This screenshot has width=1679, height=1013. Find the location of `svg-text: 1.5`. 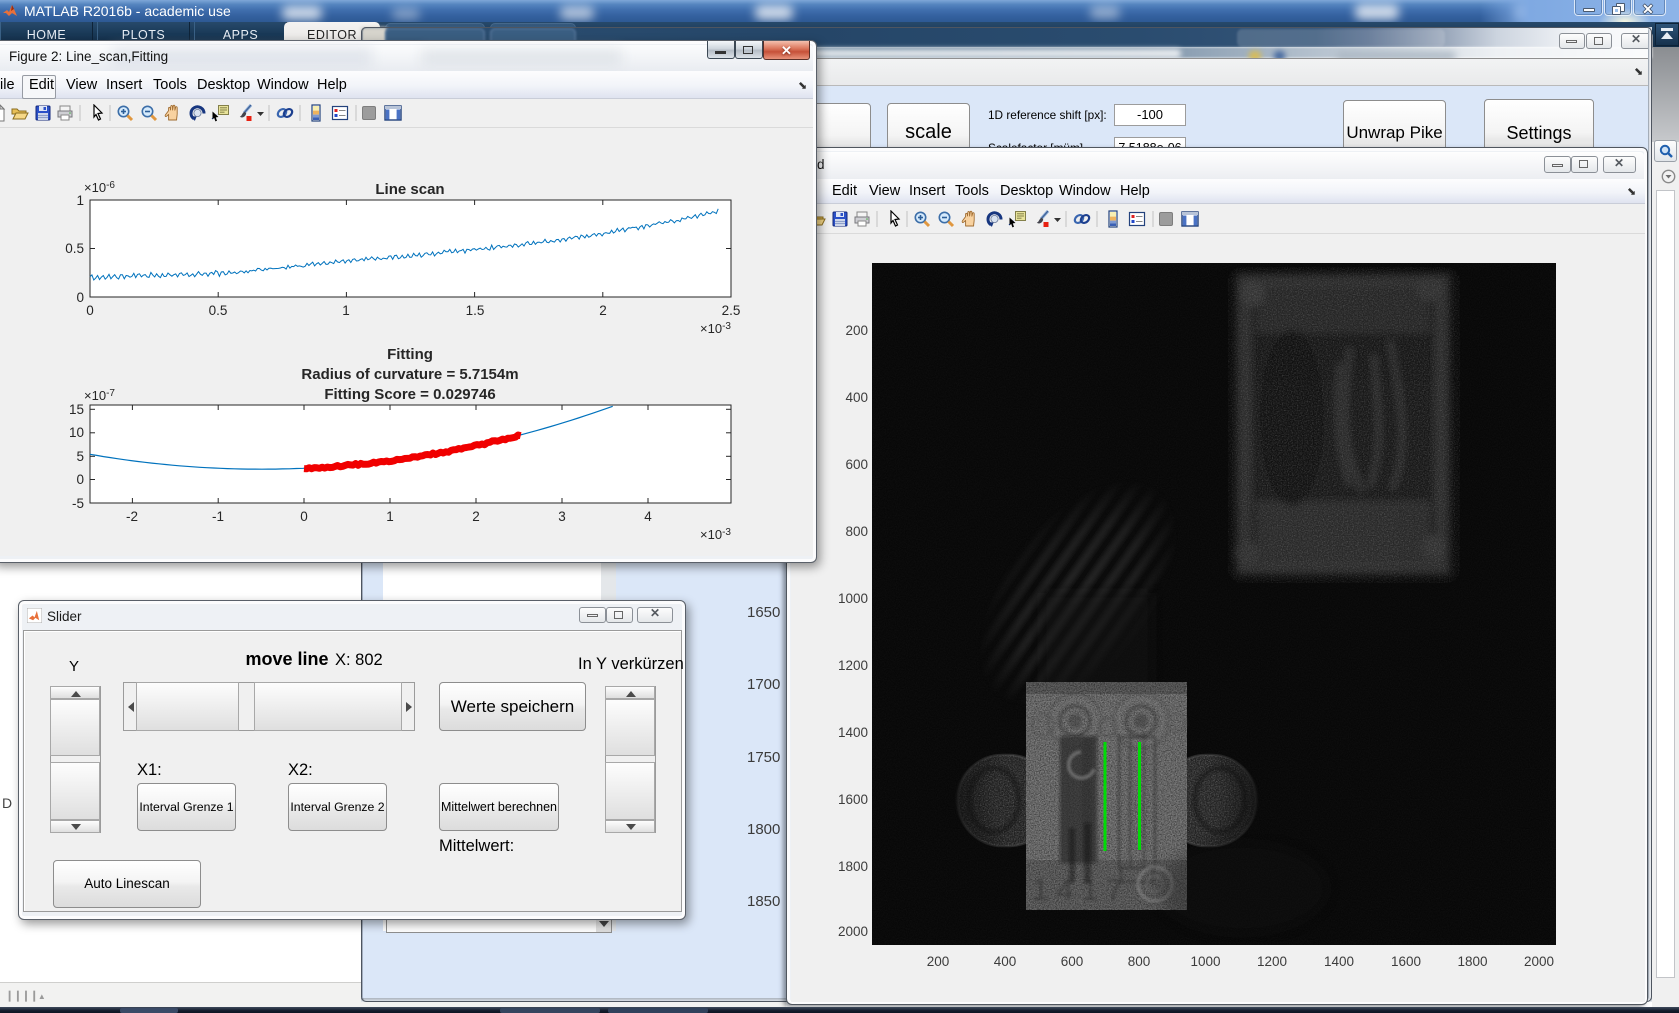

svg-text: 1.5 is located at coordinates (475, 310).